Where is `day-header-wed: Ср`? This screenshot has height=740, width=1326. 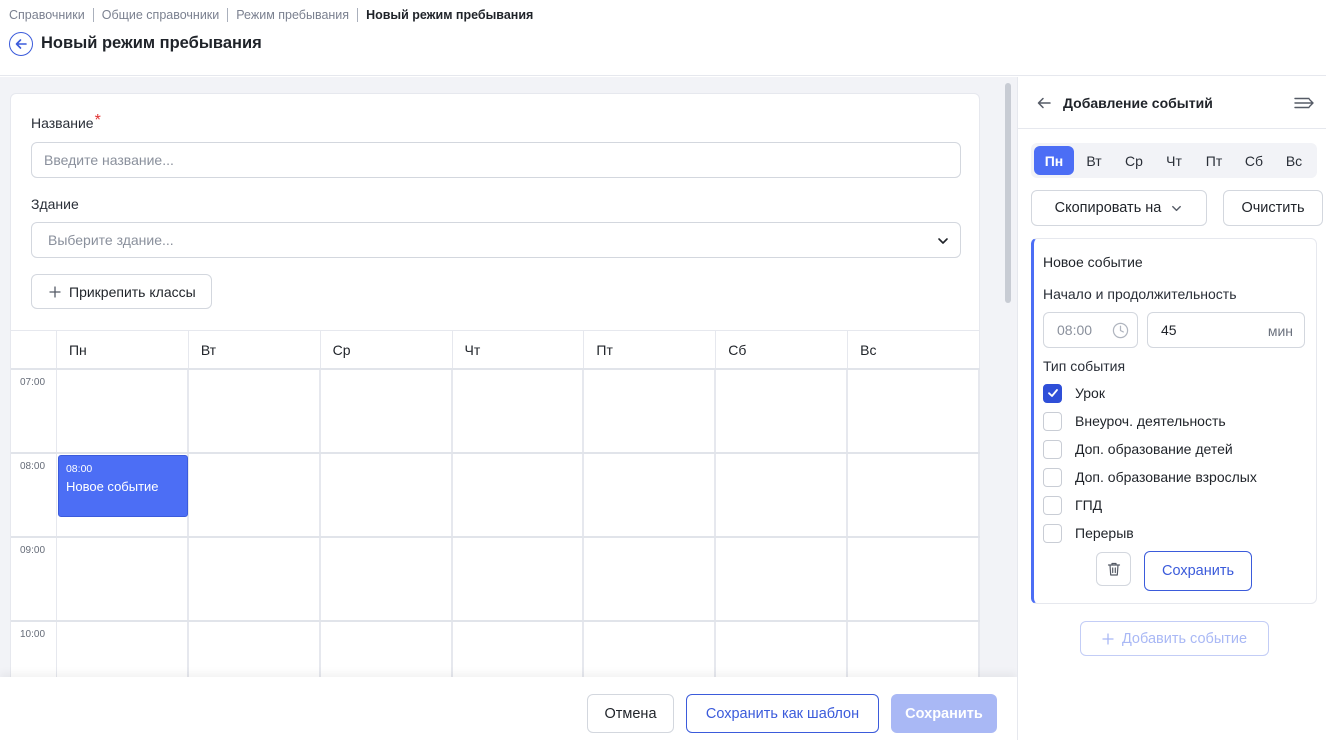
day-header-wed: Ср is located at coordinates (387, 349).